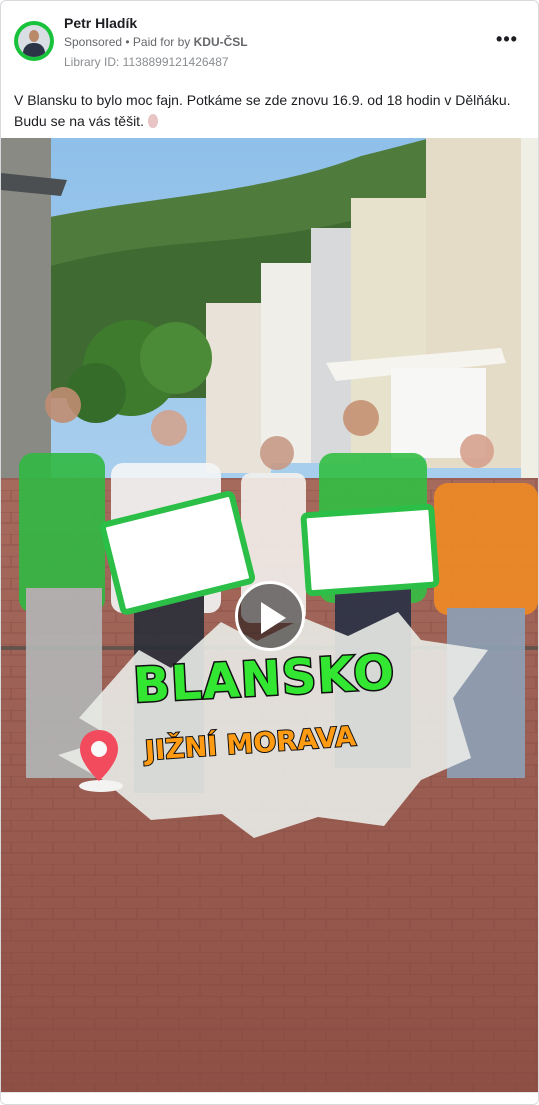  What do you see at coordinates (221, 42) in the screenshot?
I see `sponsor-name: KDU-ČSL` at bounding box center [221, 42].